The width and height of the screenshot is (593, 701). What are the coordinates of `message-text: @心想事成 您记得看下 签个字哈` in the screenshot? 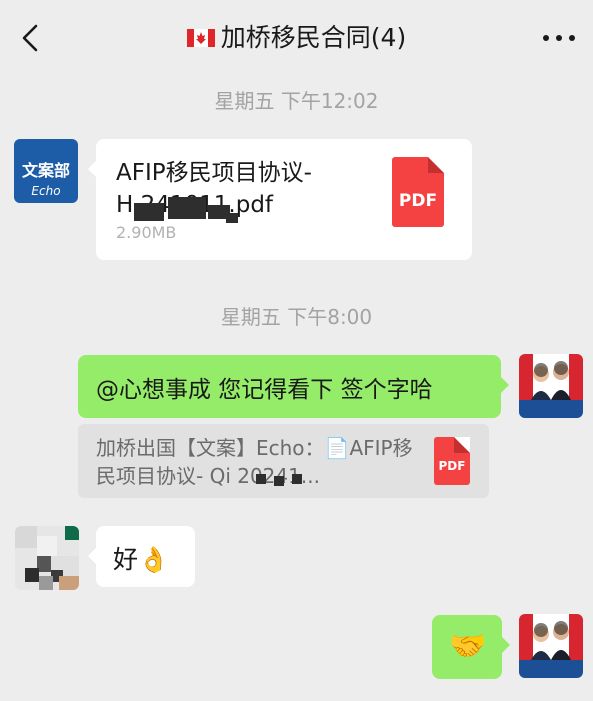 It's located at (264, 390).